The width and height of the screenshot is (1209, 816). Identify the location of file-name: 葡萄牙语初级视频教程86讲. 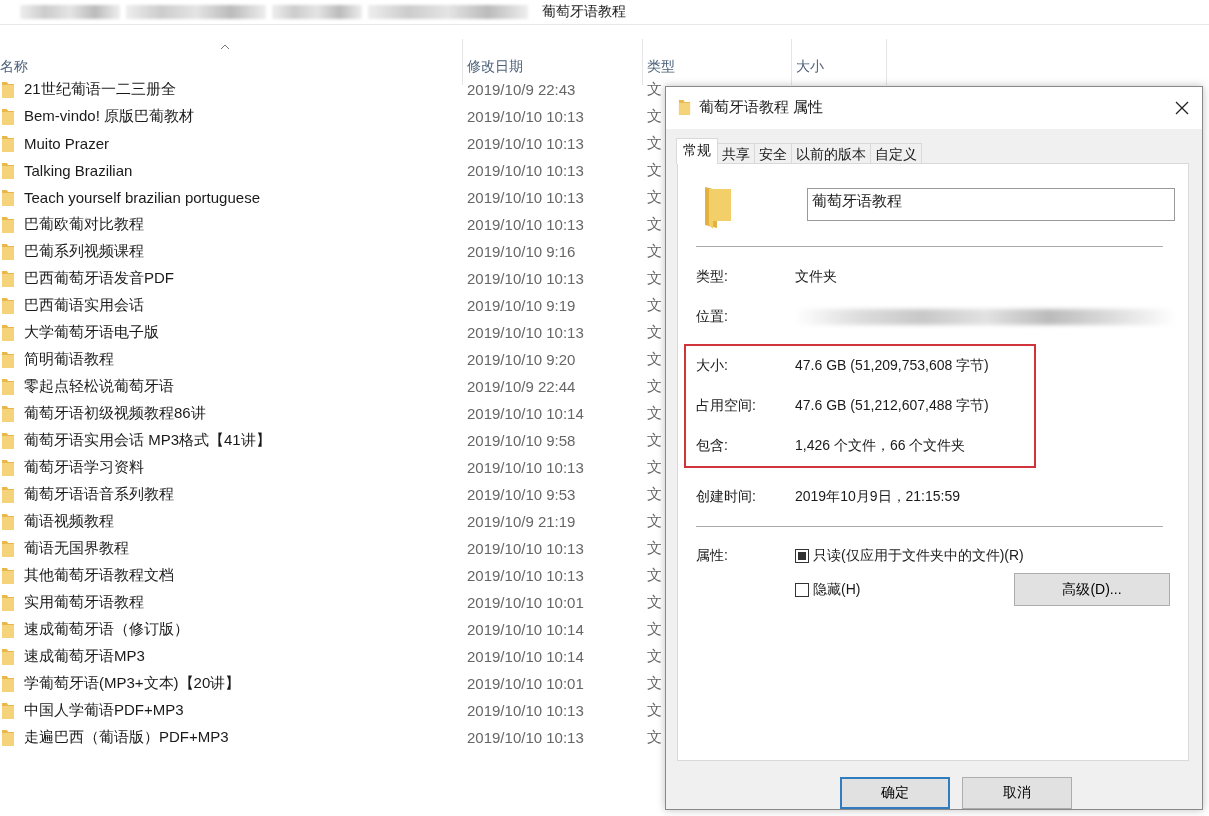
(115, 413).